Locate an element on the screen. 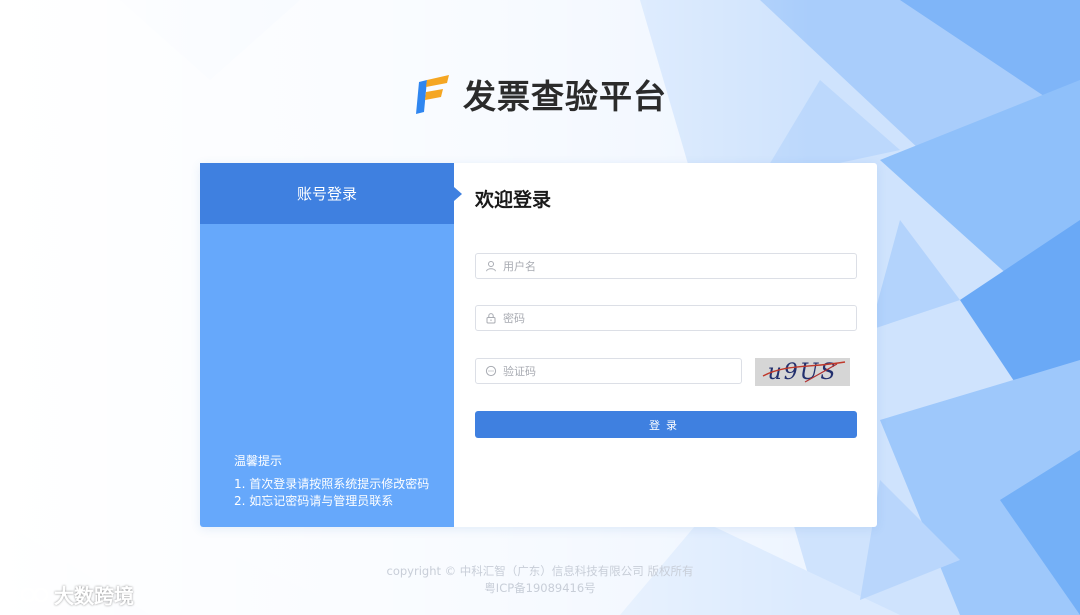 The width and height of the screenshot is (1080, 615). watermark-text: 大数跨境 is located at coordinates (94, 596).